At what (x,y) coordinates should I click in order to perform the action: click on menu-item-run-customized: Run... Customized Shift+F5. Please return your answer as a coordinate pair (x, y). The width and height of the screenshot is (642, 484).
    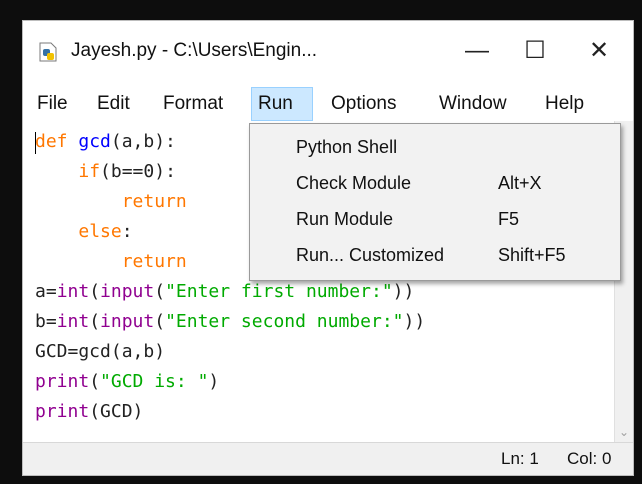
    Looking at the image, I should click on (435, 255).